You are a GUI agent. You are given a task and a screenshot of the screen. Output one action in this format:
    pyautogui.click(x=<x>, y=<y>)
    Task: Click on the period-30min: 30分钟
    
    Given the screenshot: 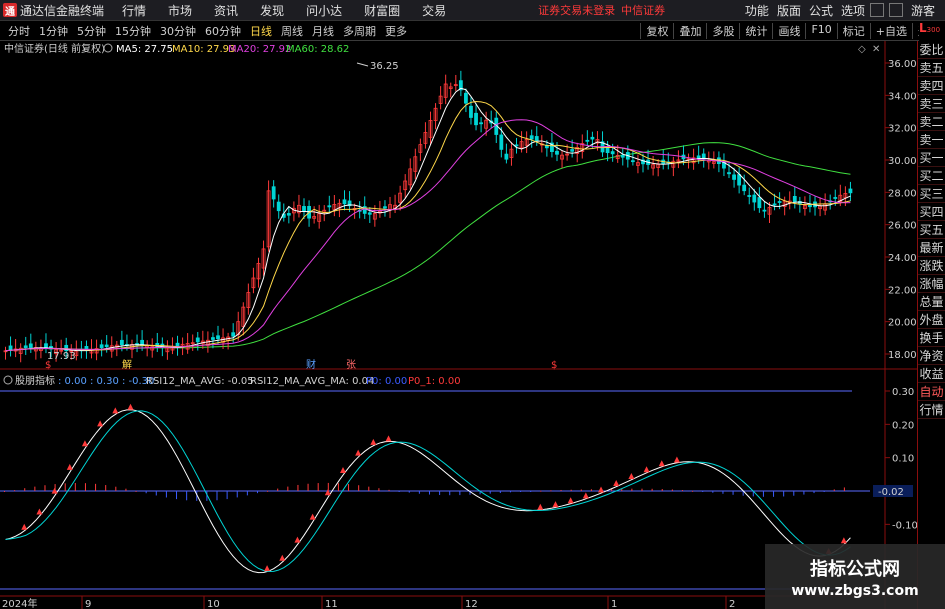 What is the action you would take?
    pyautogui.click(x=178, y=31)
    